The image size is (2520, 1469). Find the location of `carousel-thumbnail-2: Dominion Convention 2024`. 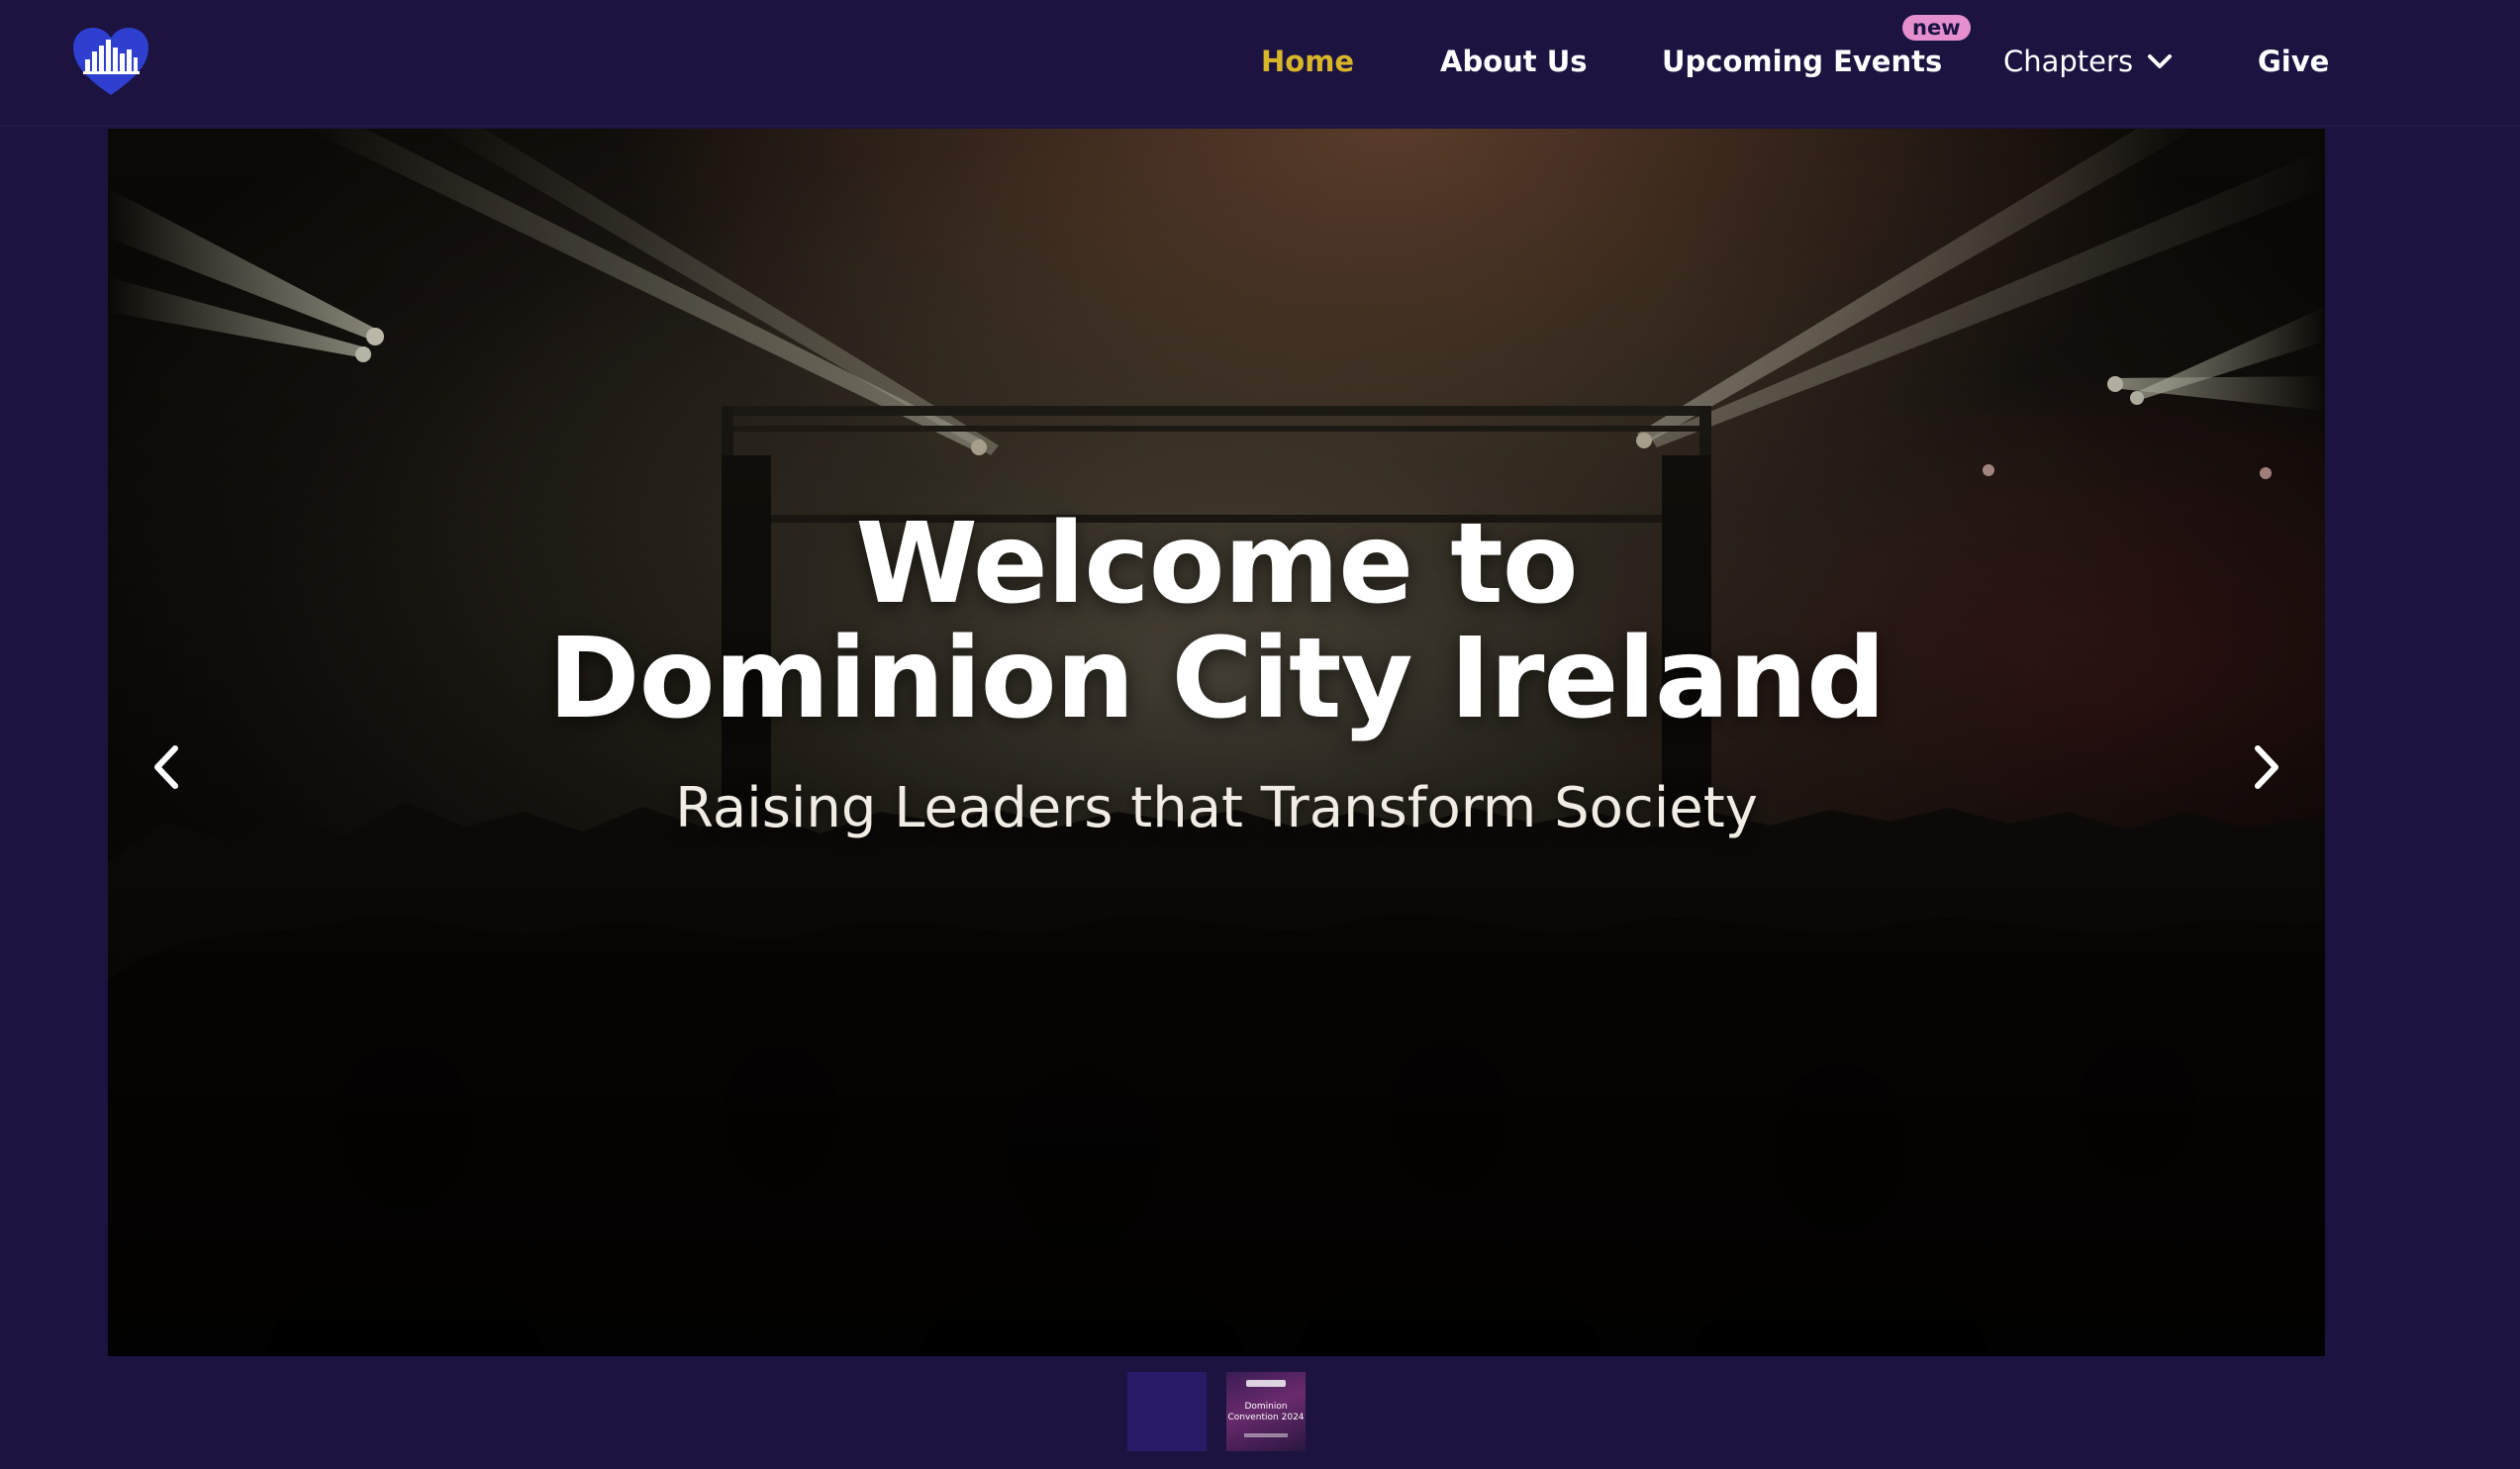

carousel-thumbnail-2: Dominion Convention 2024 is located at coordinates (1266, 1412).